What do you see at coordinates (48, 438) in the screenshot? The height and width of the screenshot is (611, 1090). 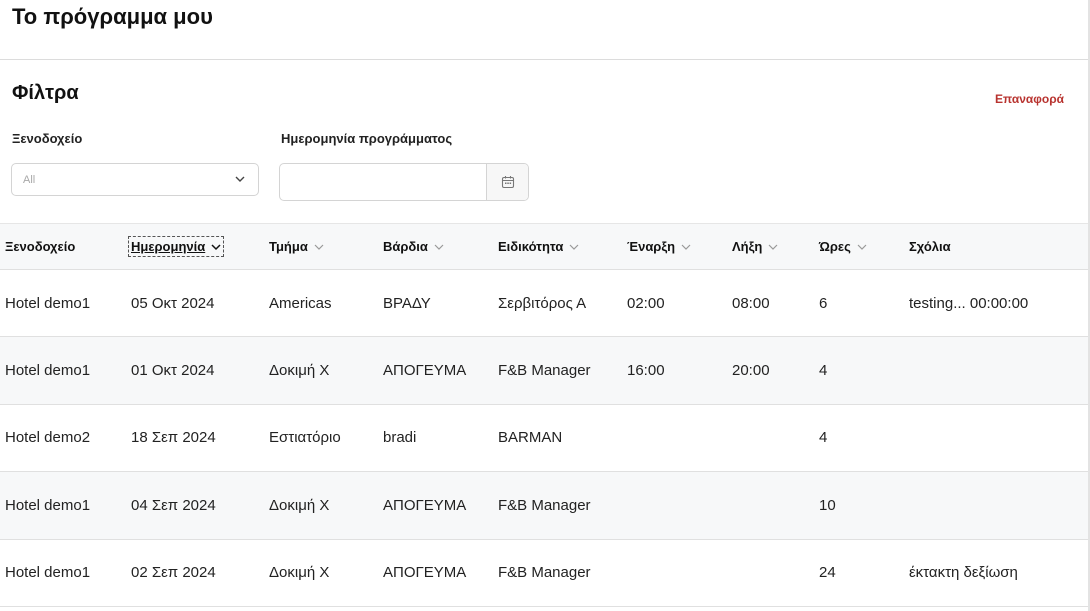 I see `cell-hotel: Hotel demo2` at bounding box center [48, 438].